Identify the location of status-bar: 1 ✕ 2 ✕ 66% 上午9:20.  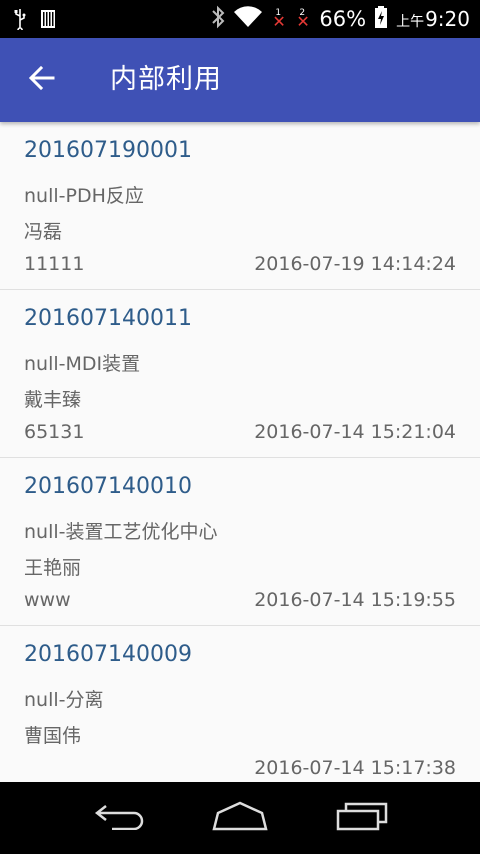
(240, 19).